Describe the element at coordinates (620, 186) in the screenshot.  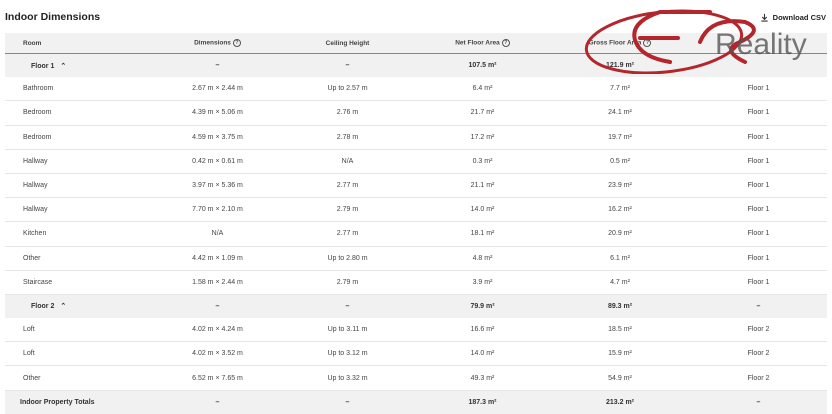
I see `table-cell: 23.9 m²` at that location.